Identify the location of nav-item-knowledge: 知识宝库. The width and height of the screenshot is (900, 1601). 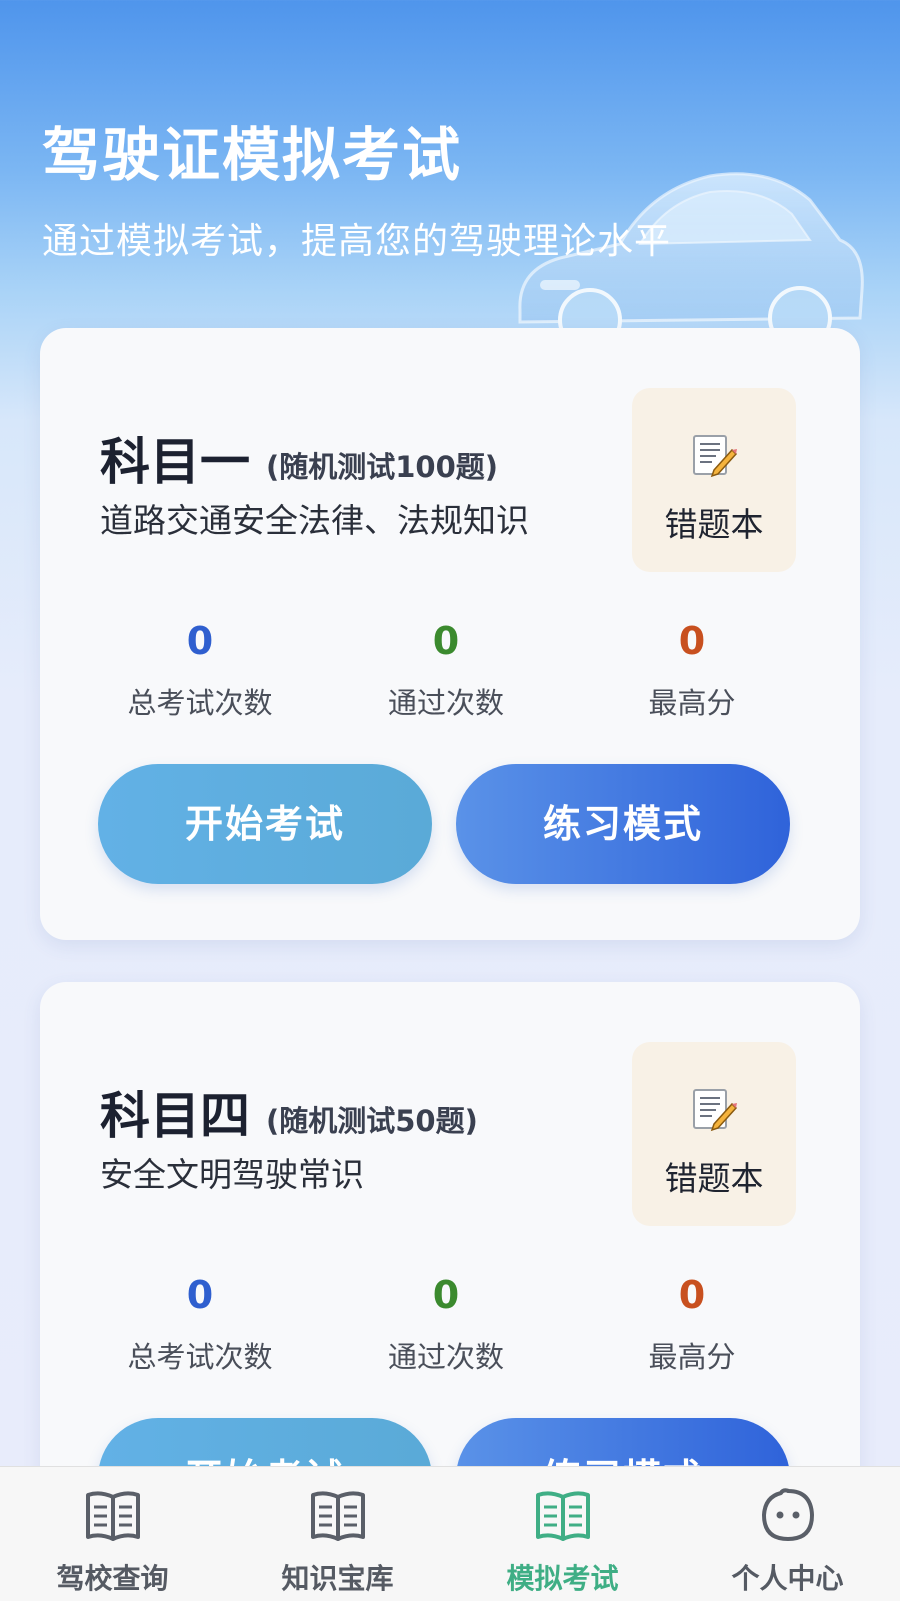
(337, 1534).